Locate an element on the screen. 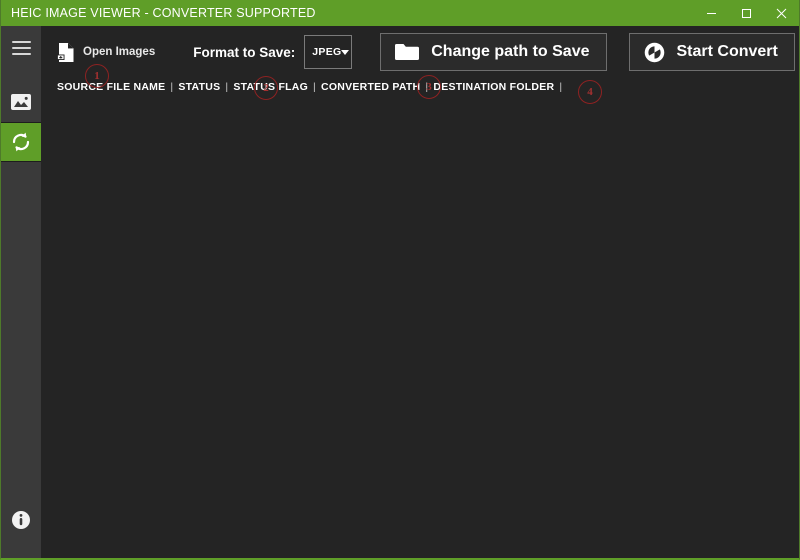  column-header-source-file-name: SOURCE FILE NAME is located at coordinates (111, 87).